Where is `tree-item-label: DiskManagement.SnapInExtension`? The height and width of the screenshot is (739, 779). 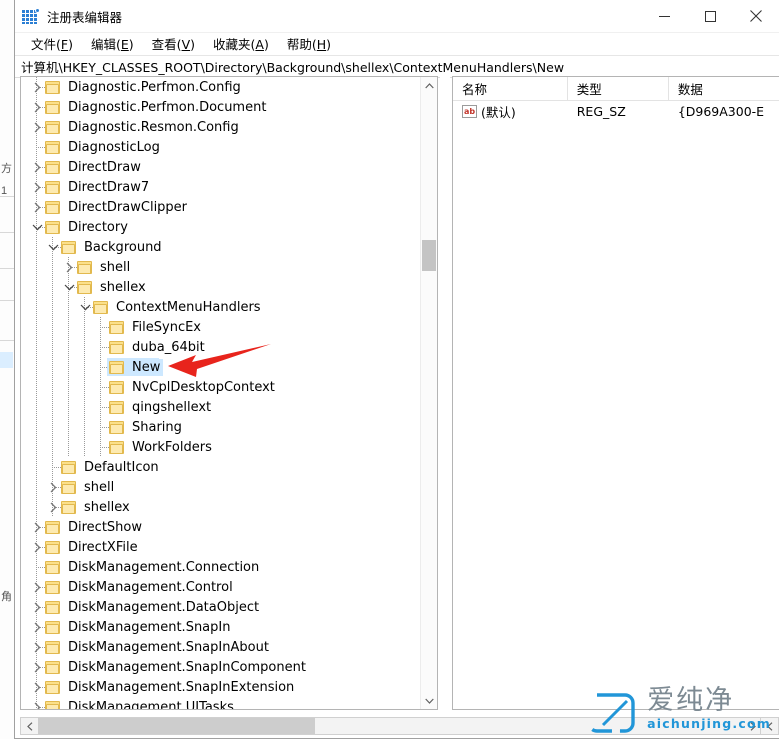
tree-item-label: DiskManagement.SnapInExtension is located at coordinates (181, 687).